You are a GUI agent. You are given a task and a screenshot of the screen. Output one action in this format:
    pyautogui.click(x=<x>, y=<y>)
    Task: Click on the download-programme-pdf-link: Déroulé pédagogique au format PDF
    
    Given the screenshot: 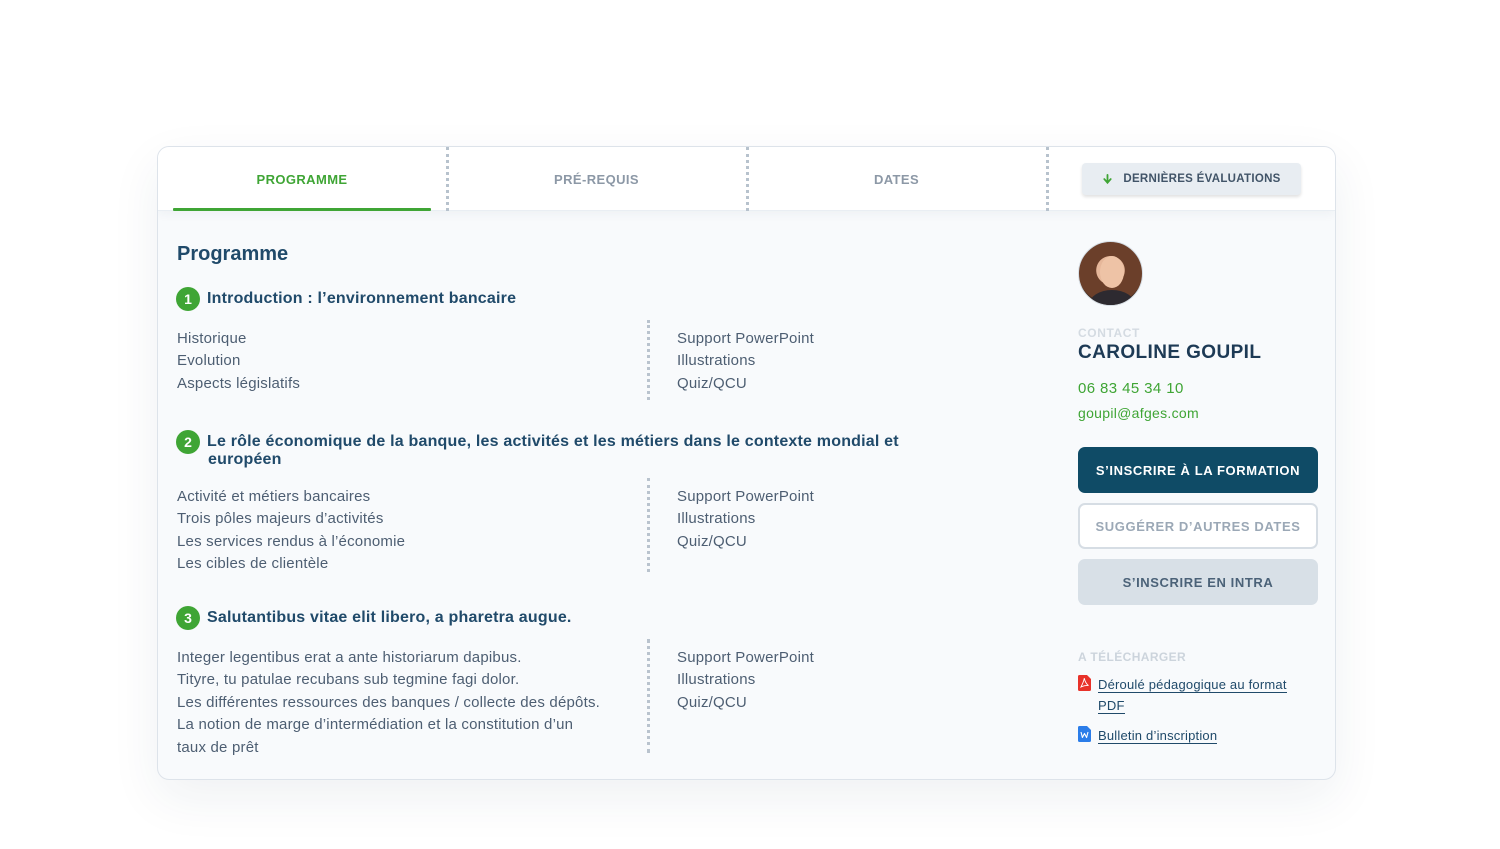 What is the action you would take?
    pyautogui.click(x=1182, y=695)
    